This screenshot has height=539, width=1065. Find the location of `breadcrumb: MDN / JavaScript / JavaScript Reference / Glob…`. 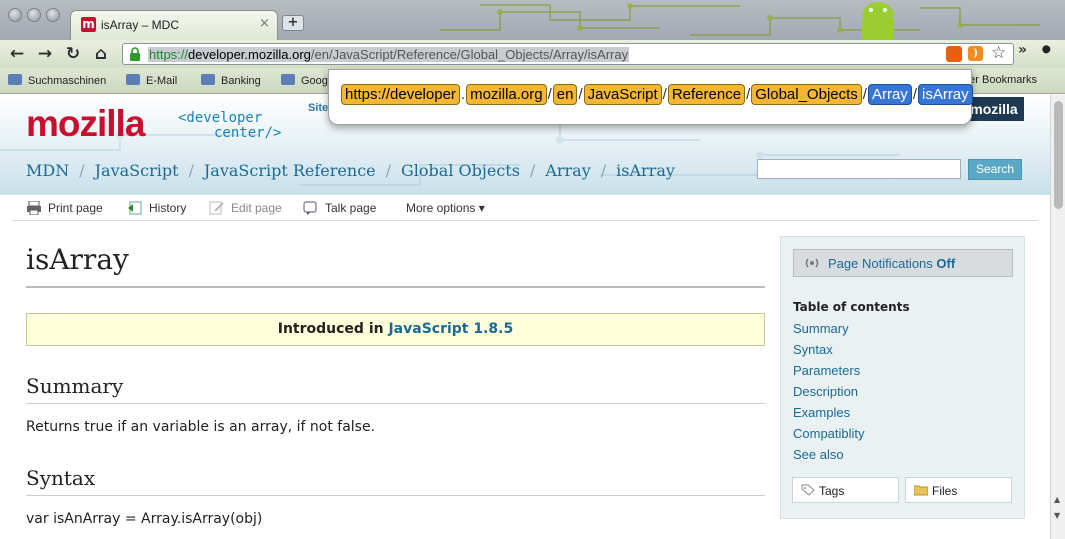

breadcrumb: MDN / JavaScript / JavaScript Reference / Glob… is located at coordinates (350, 170).